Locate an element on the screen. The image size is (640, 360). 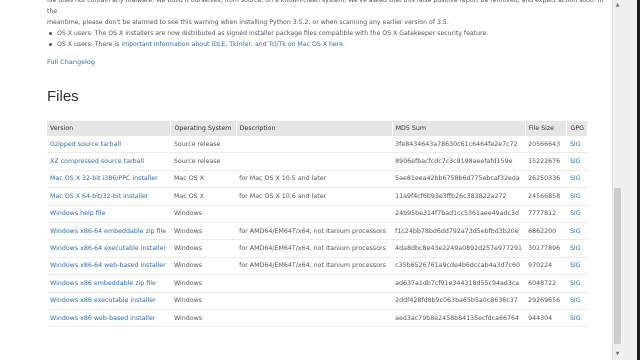
size-cell: 6862200 is located at coordinates (546, 231).